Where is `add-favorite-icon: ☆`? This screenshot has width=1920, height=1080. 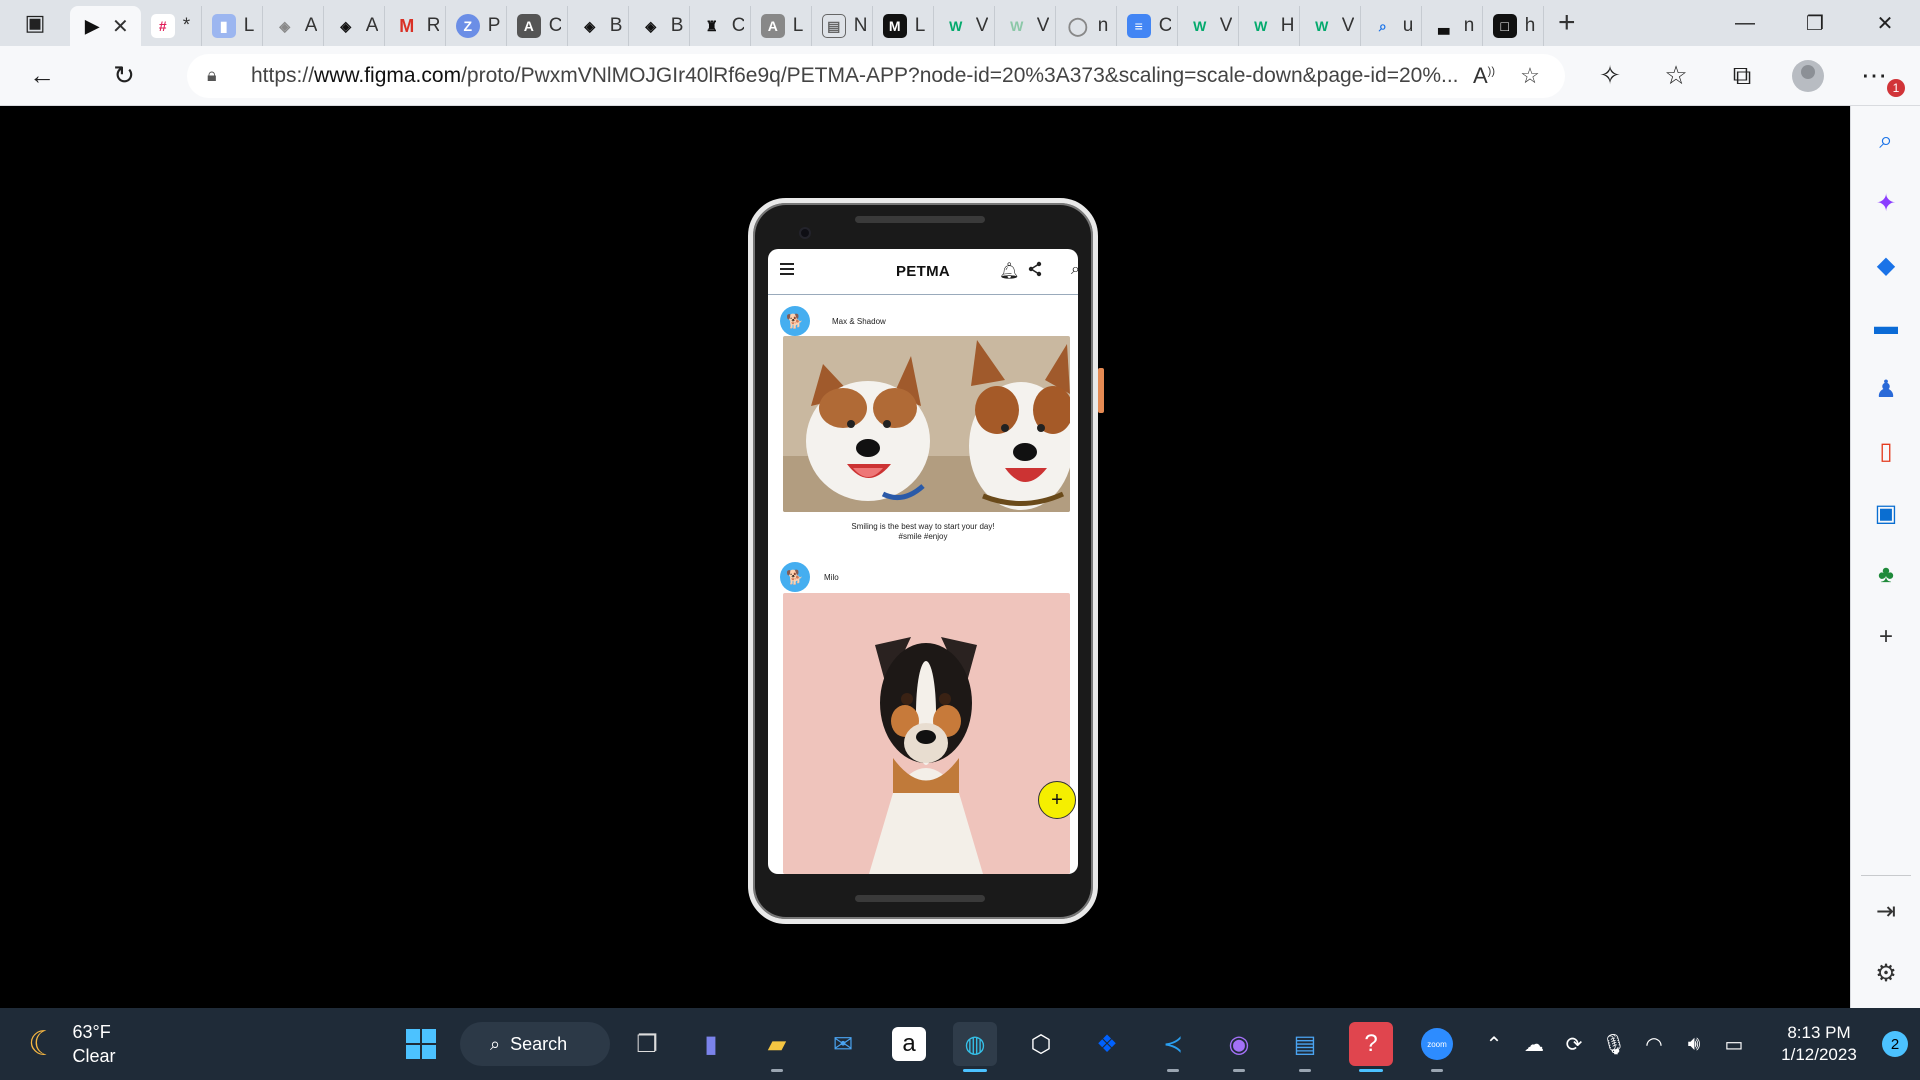 add-favorite-icon: ☆ is located at coordinates (1530, 76).